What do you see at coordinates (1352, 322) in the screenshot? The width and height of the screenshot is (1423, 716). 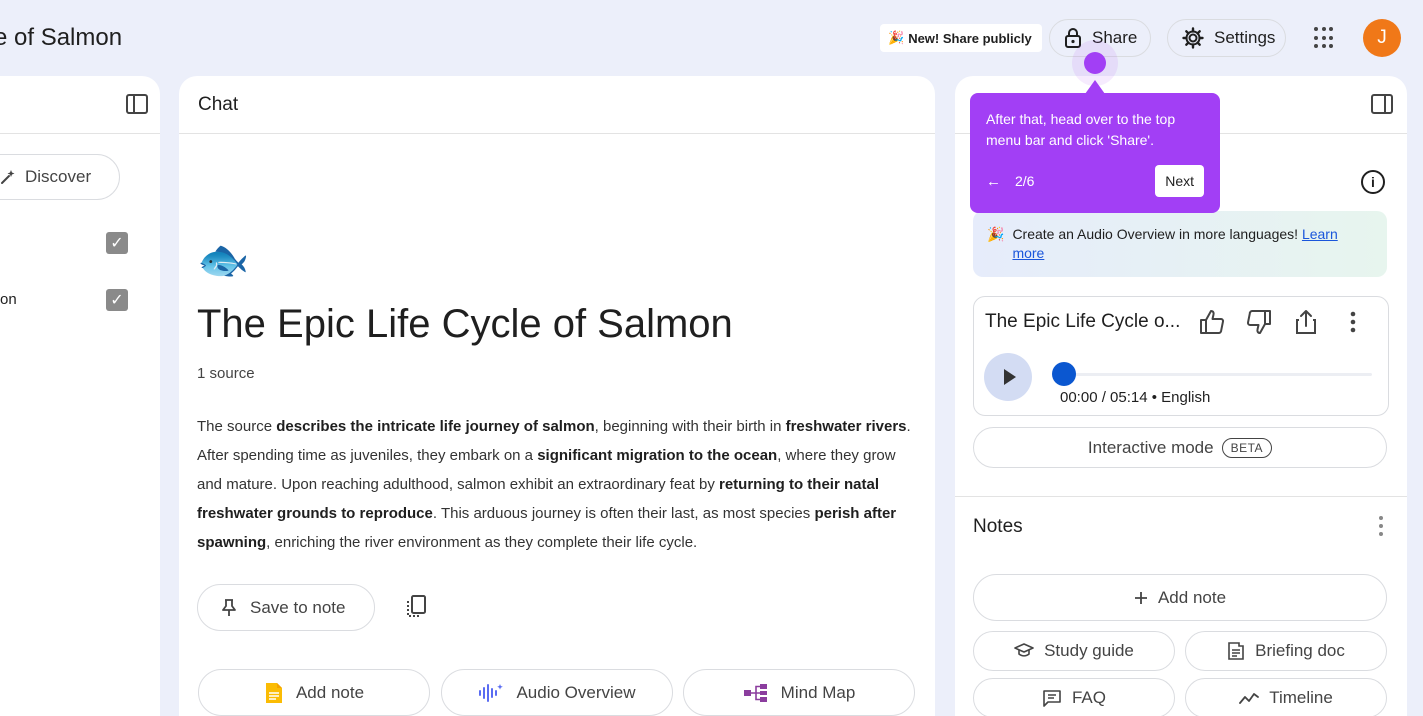 I see `more-vert-icon` at bounding box center [1352, 322].